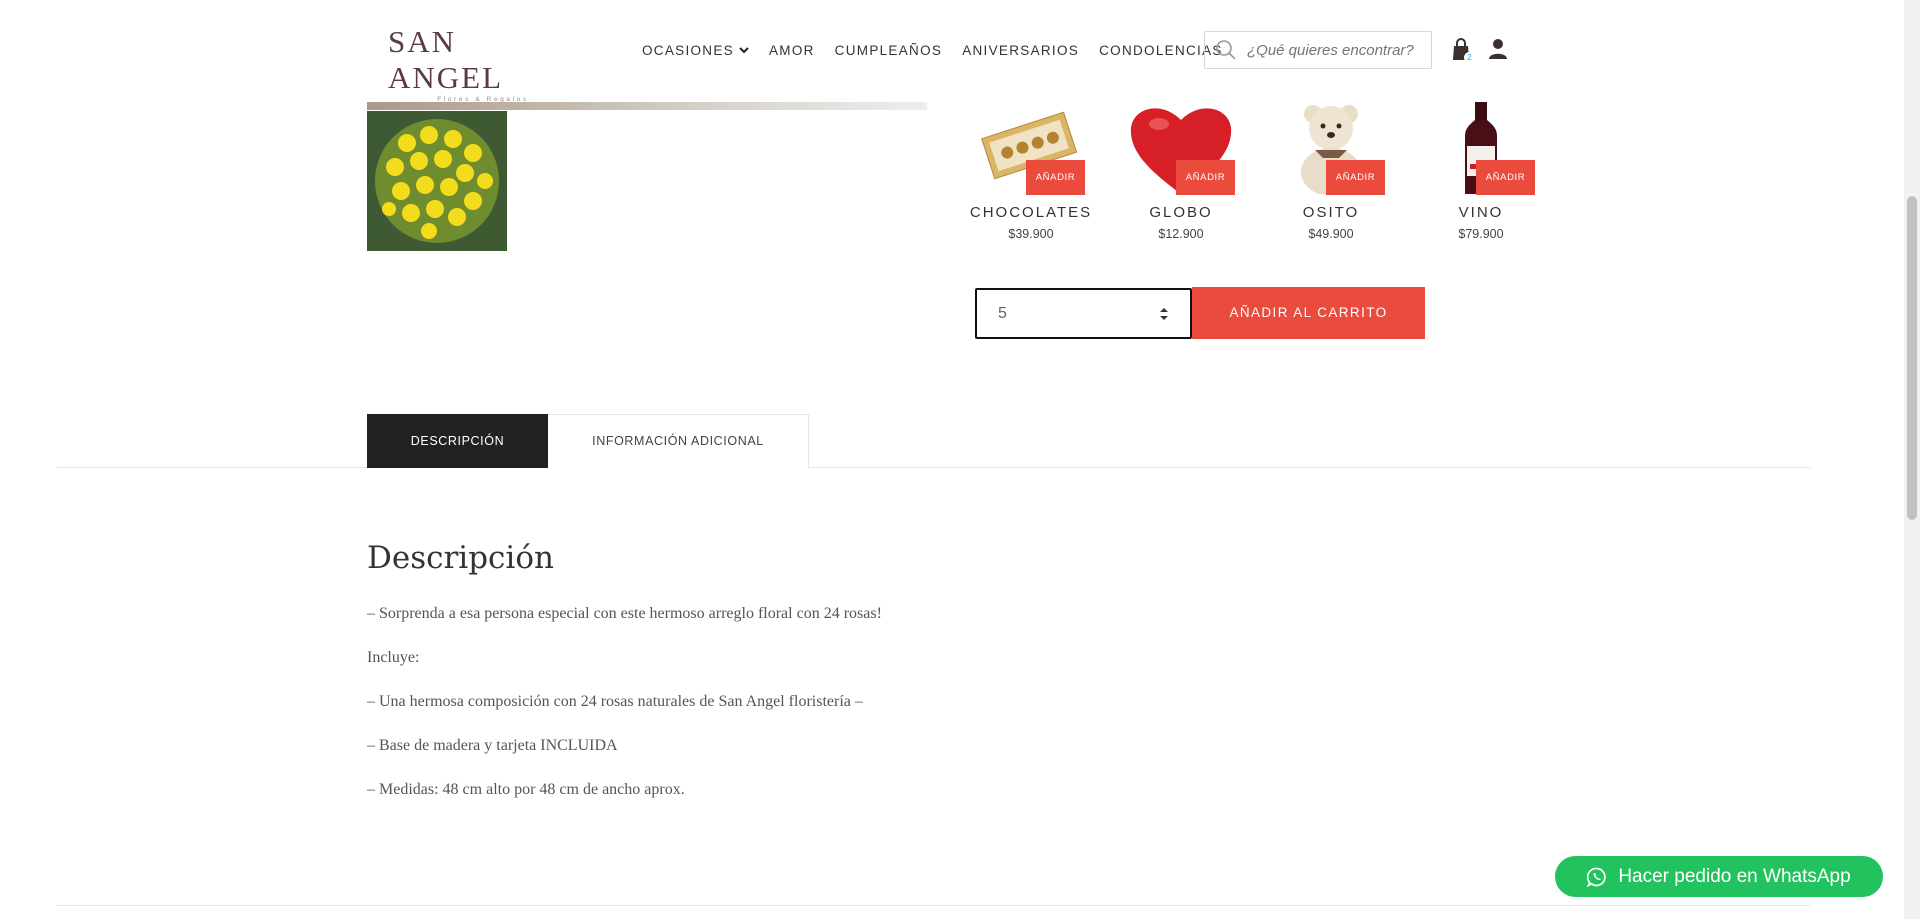  I want to click on nav-item-ocasiones: OCASIONES, so click(695, 50).